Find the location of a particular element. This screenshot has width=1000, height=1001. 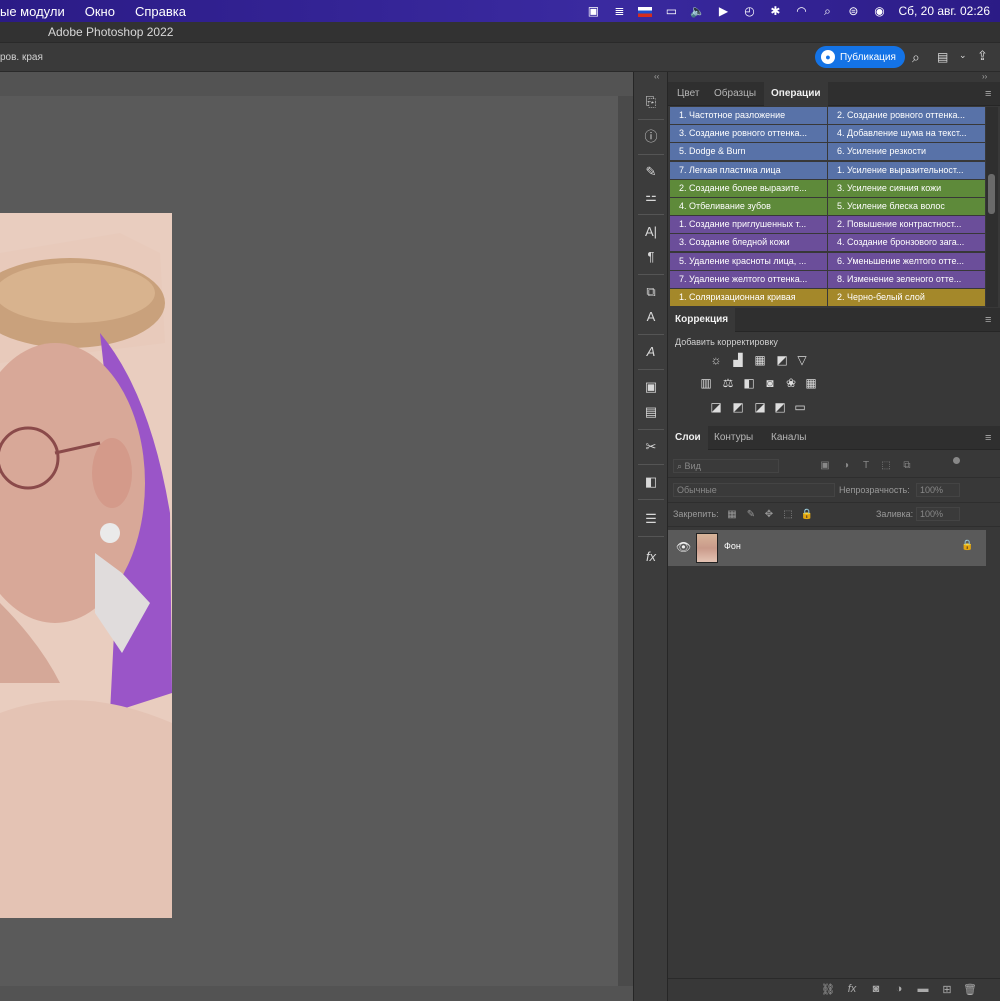

gradient-map-icon: ▭ is located at coordinates (800, 407).